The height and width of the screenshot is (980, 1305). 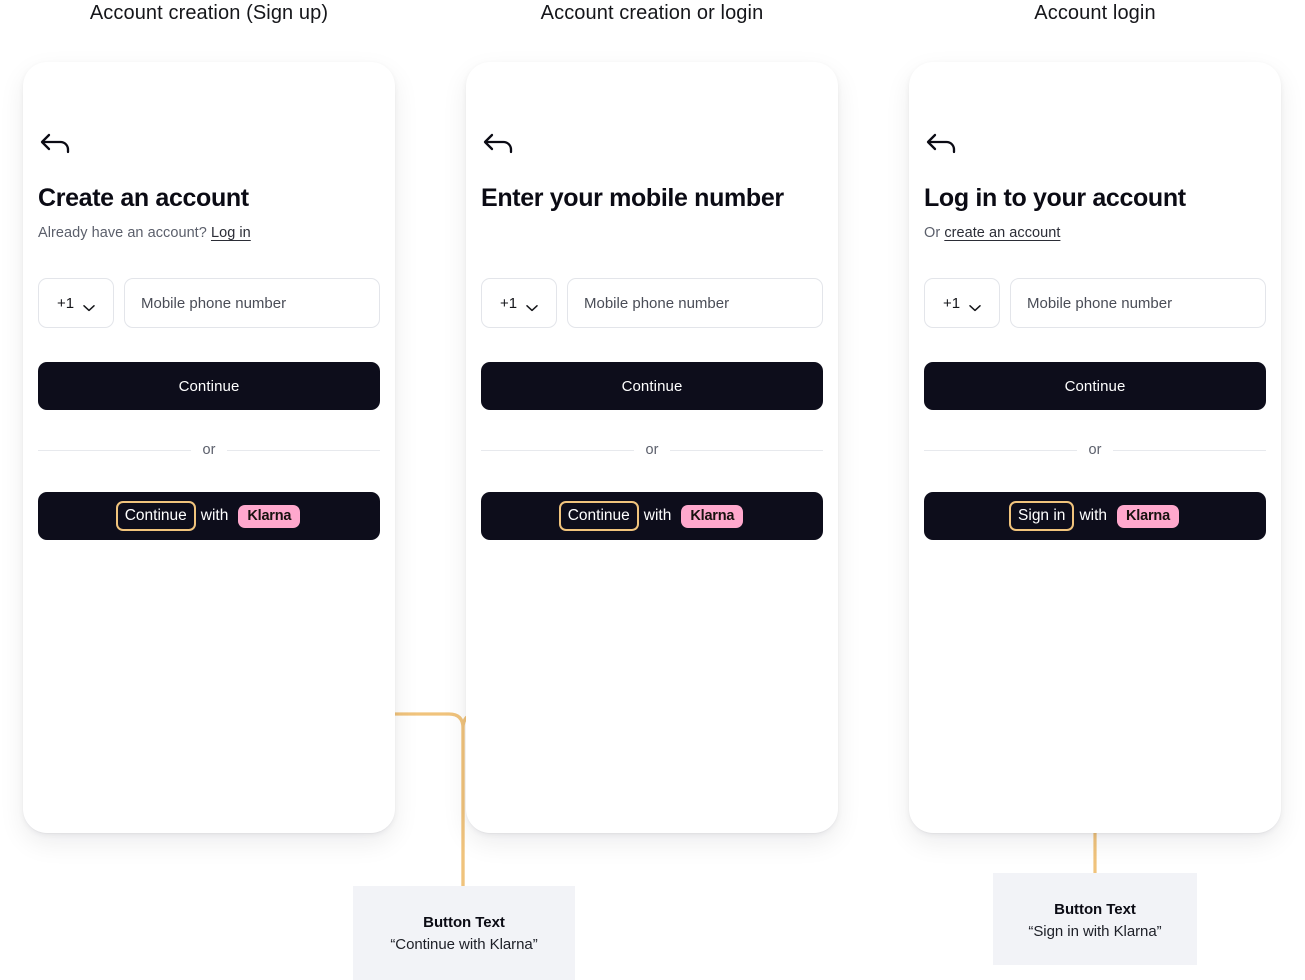 What do you see at coordinates (231, 233) in the screenshot?
I see `subtitle-link: Log in` at bounding box center [231, 233].